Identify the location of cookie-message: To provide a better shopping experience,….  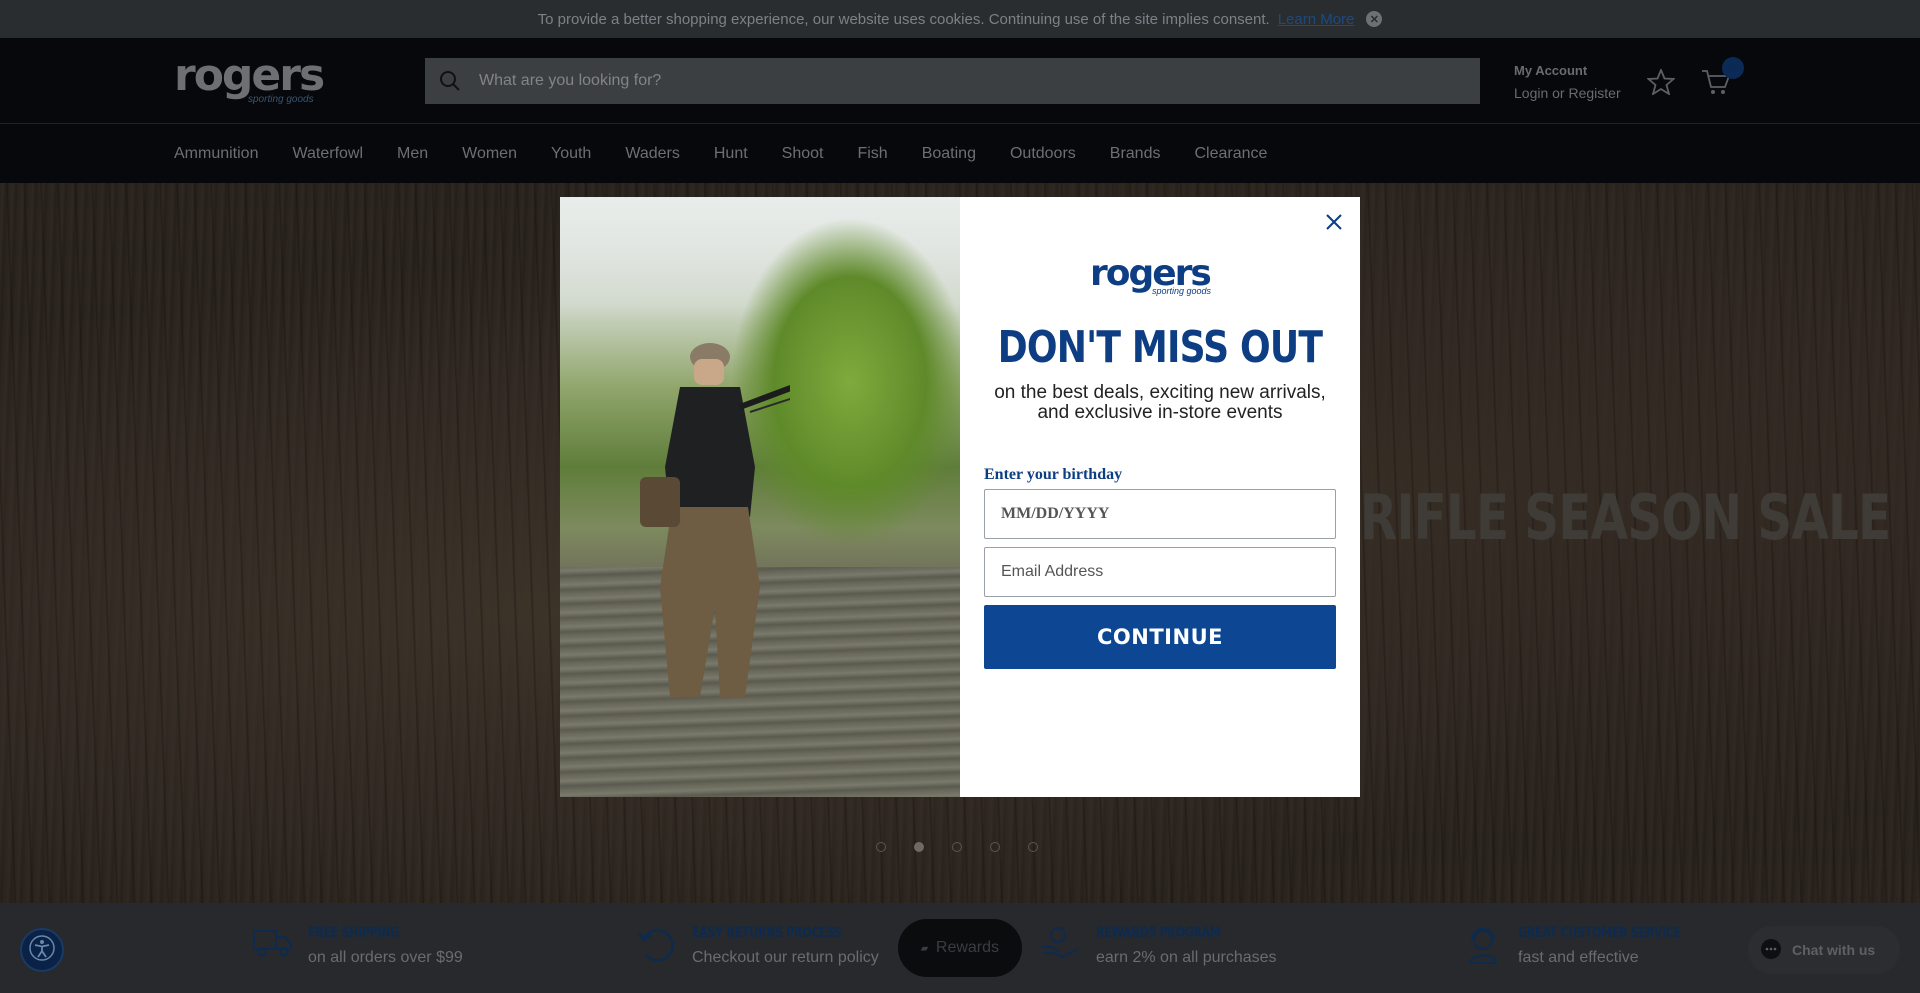
(903, 19).